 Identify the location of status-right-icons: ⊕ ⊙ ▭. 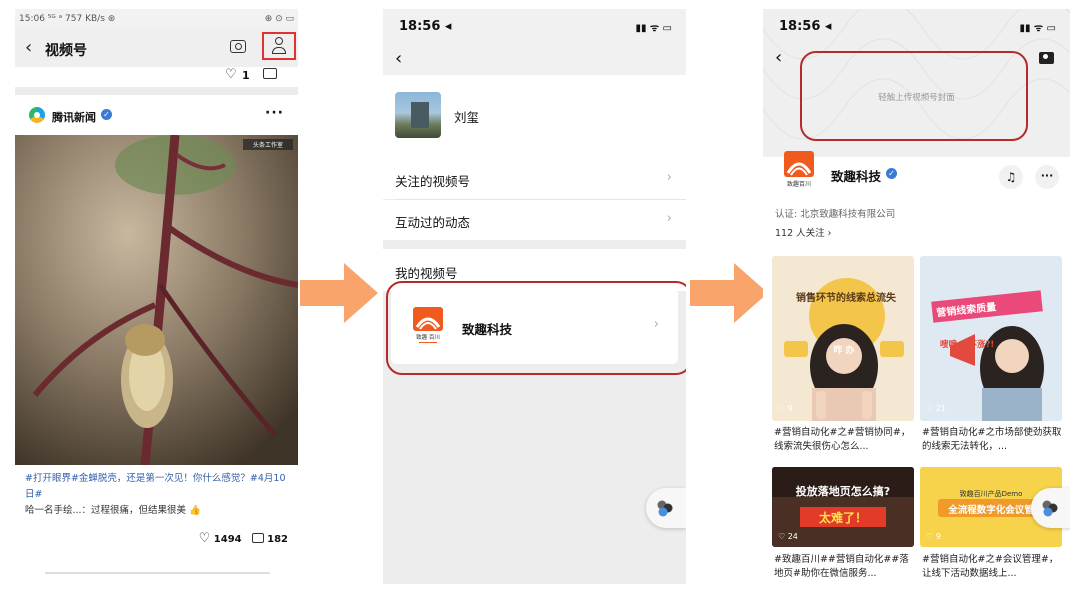
(279, 19).